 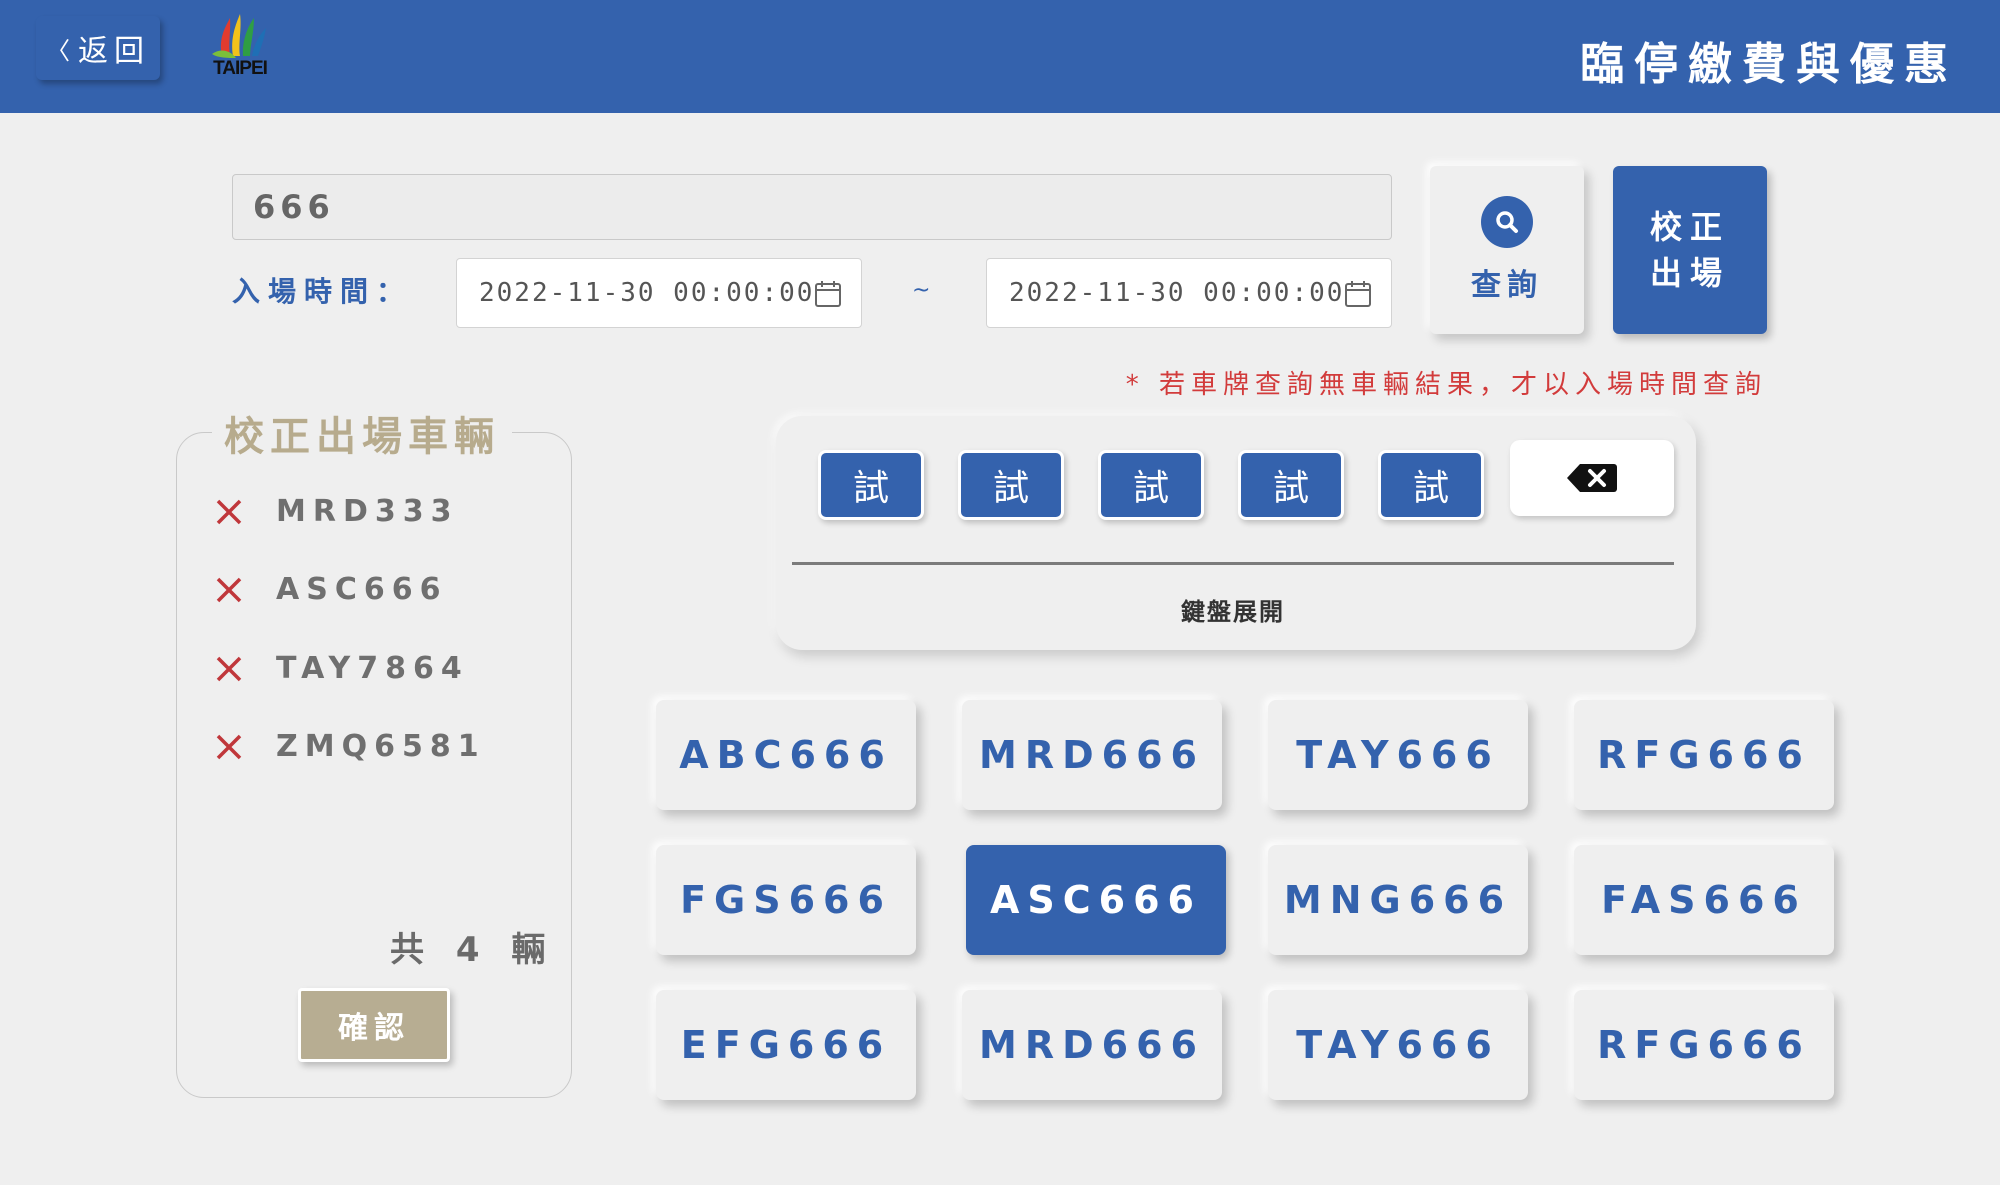 What do you see at coordinates (1704, 900) in the screenshot?
I see `plate-result: FAS666` at bounding box center [1704, 900].